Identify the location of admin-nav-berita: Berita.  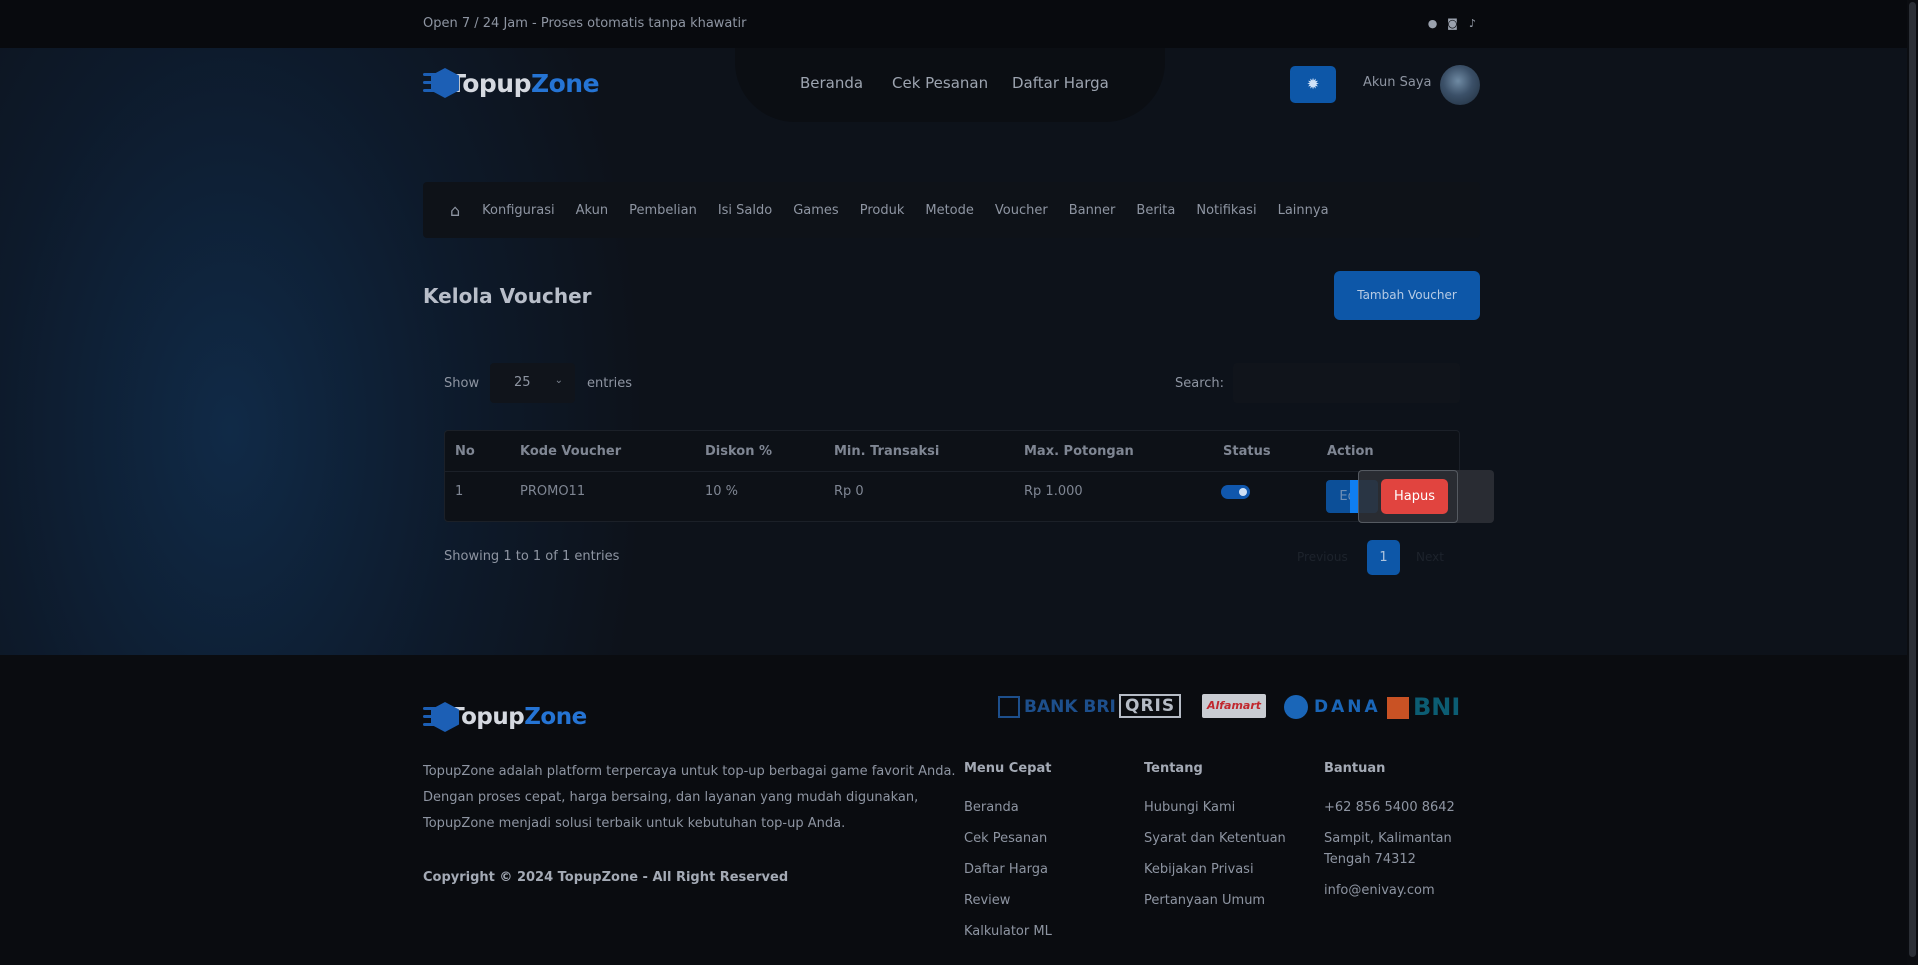
(1155, 210).